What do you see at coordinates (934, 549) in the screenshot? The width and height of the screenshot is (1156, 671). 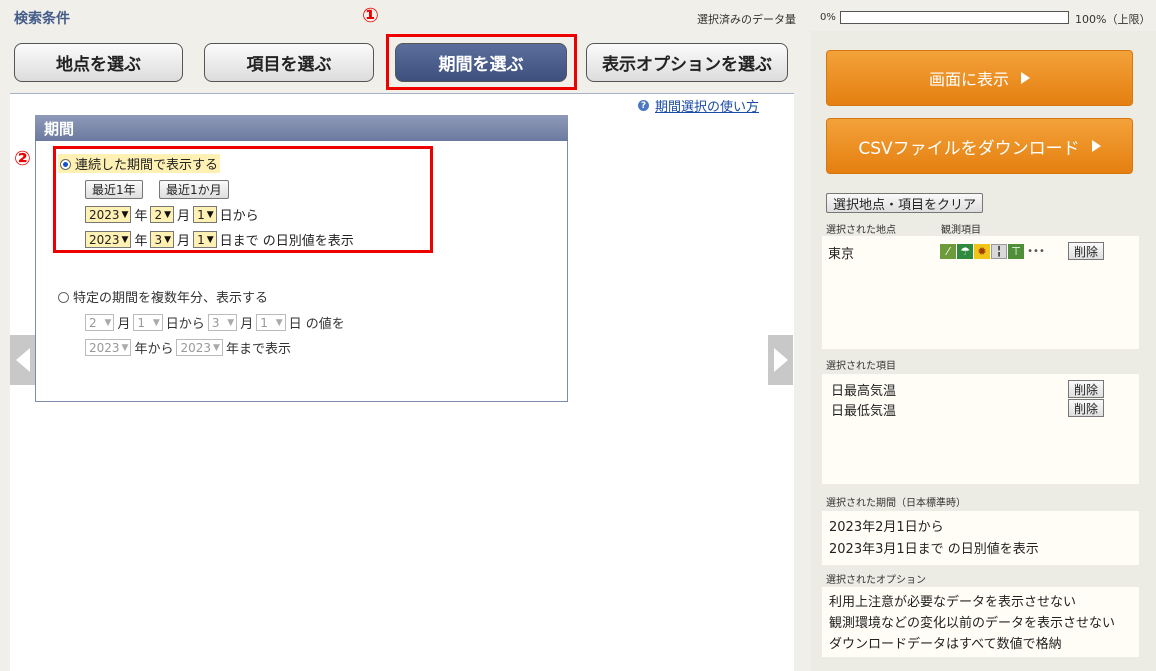 I see `selected-period-to: 2023年3月1日まで の日別値を表示` at bounding box center [934, 549].